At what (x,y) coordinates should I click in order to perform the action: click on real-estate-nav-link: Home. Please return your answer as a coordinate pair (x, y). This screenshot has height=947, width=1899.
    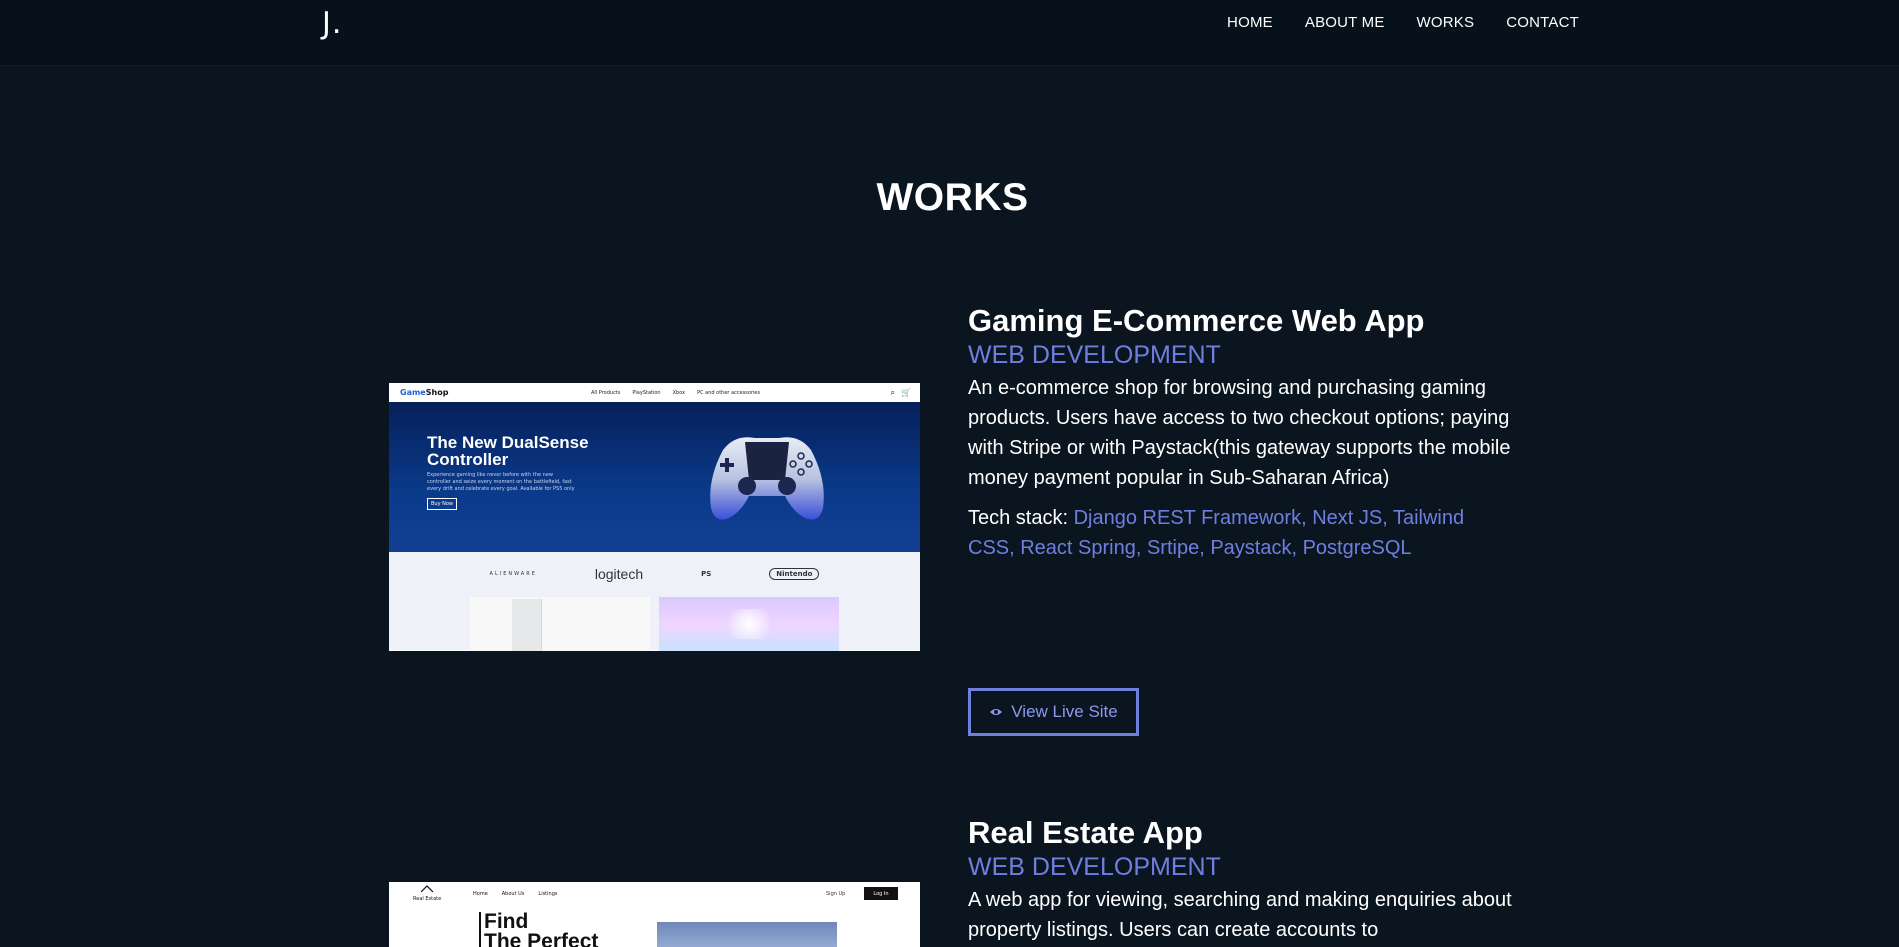
    Looking at the image, I should click on (480, 894).